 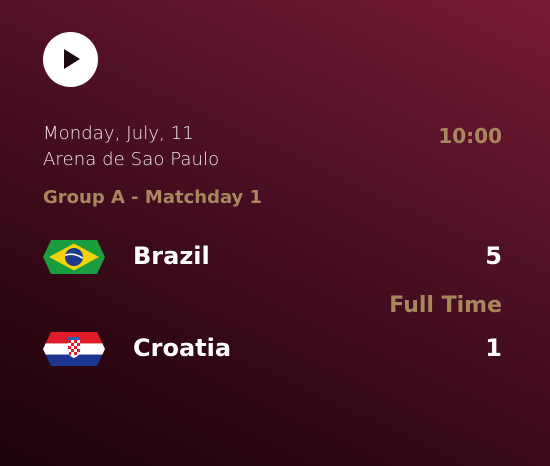 I want to click on play-icon, so click(x=72, y=59).